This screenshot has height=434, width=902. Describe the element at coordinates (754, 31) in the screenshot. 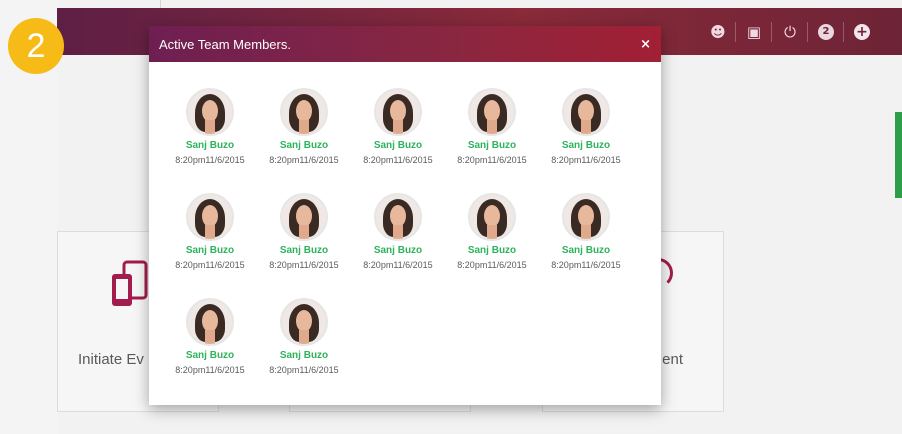

I see `calendar-icon: ▣` at that location.